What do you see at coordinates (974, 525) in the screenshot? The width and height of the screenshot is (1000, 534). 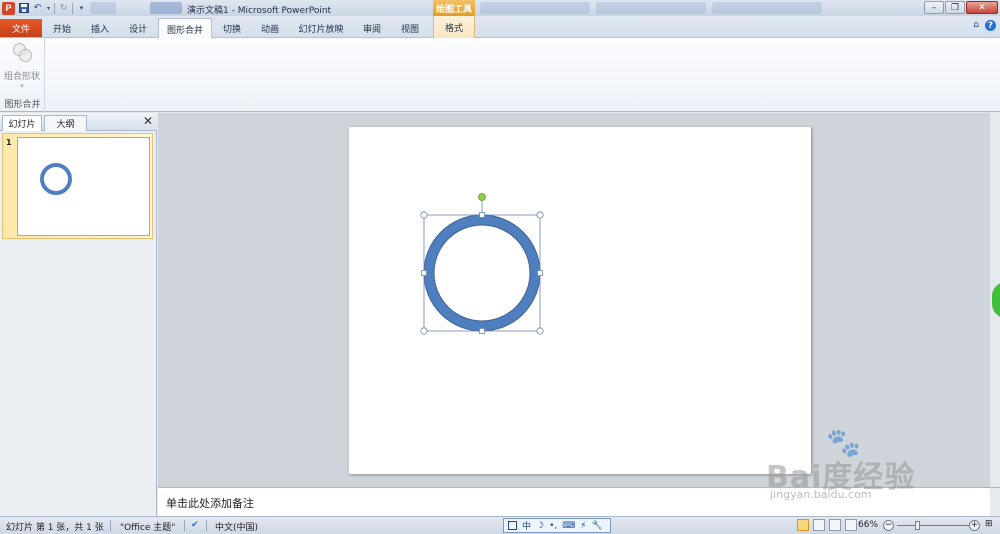 I see `zoom-in-button: +` at bounding box center [974, 525].